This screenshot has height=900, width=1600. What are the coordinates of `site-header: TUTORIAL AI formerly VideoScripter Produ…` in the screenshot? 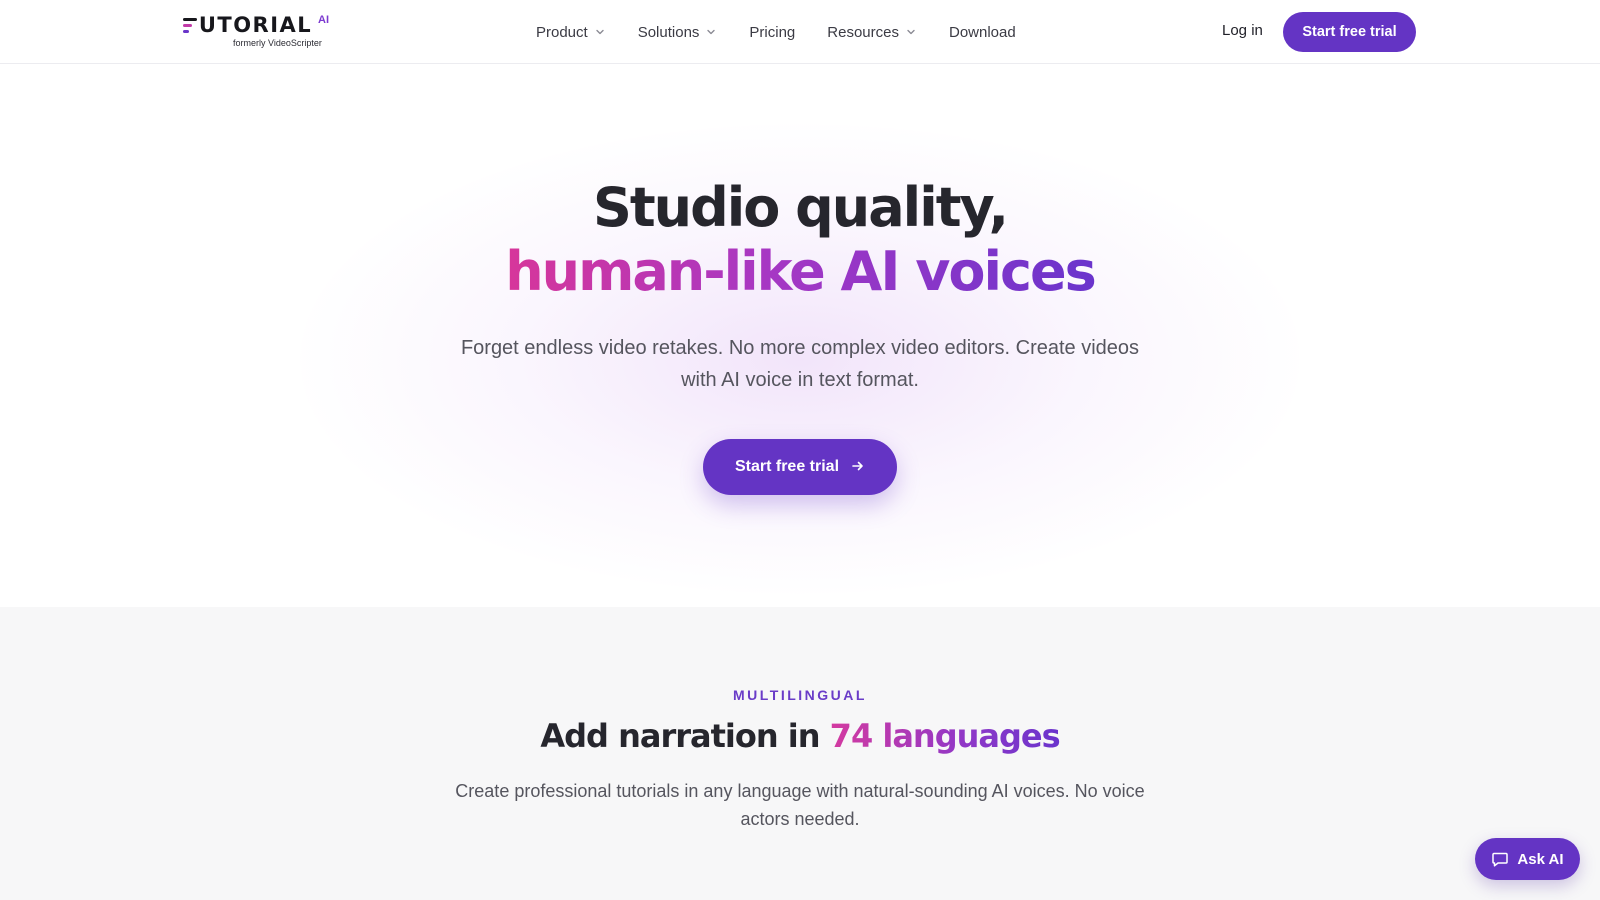 It's located at (800, 32).